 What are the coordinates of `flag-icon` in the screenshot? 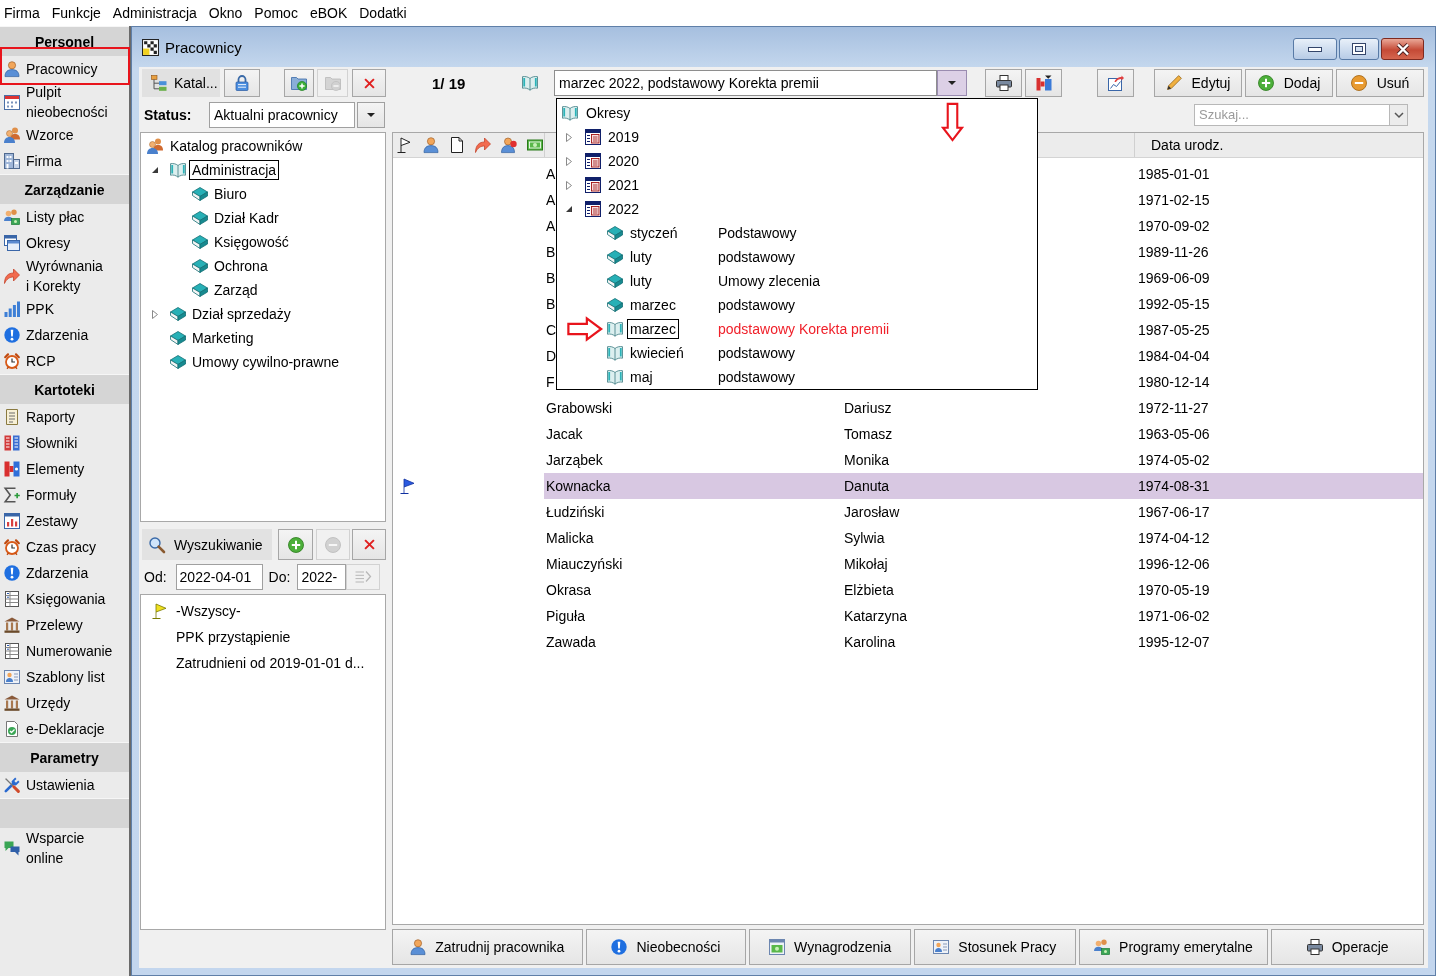 It's located at (405, 145).